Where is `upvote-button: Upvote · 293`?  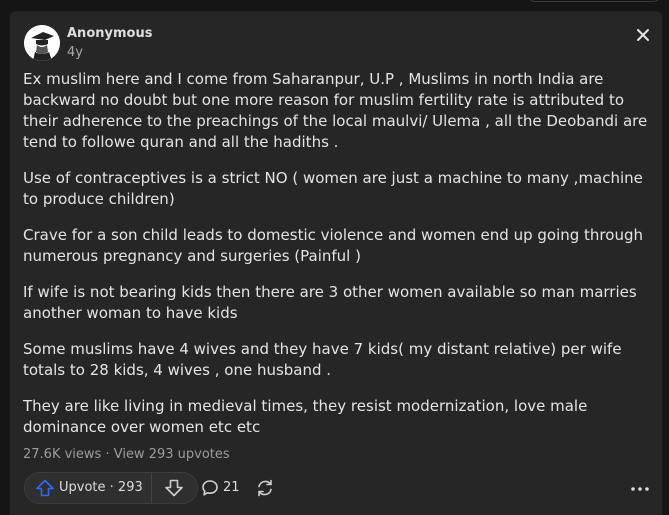 upvote-button: Upvote · 293 is located at coordinates (88, 488).